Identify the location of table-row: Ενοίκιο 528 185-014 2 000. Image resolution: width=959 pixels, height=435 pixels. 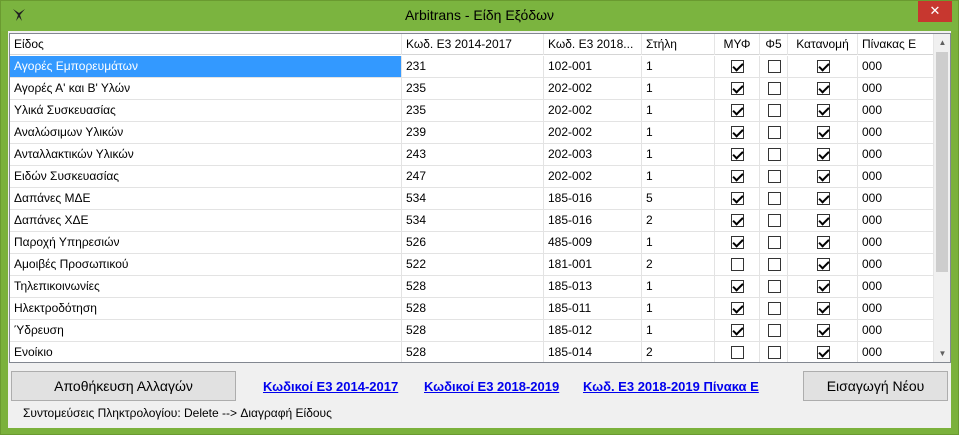
(472, 352).